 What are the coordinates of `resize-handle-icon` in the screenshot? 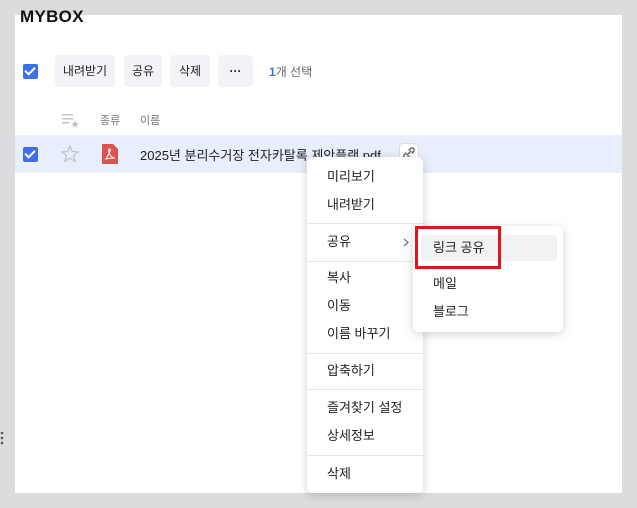 It's located at (2, 438).